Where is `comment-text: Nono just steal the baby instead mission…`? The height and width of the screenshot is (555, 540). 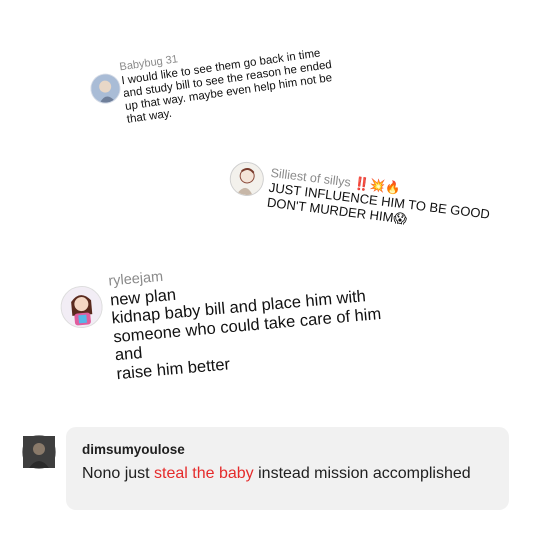
comment-text: Nono just steal the baby instead mission… is located at coordinates (276, 474).